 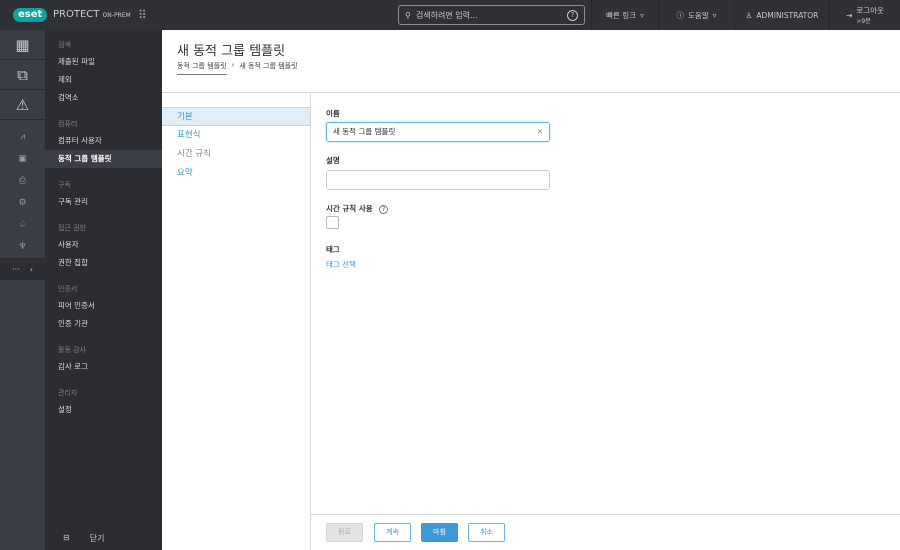 What do you see at coordinates (438, 180) in the screenshot?
I see `description-input` at bounding box center [438, 180].